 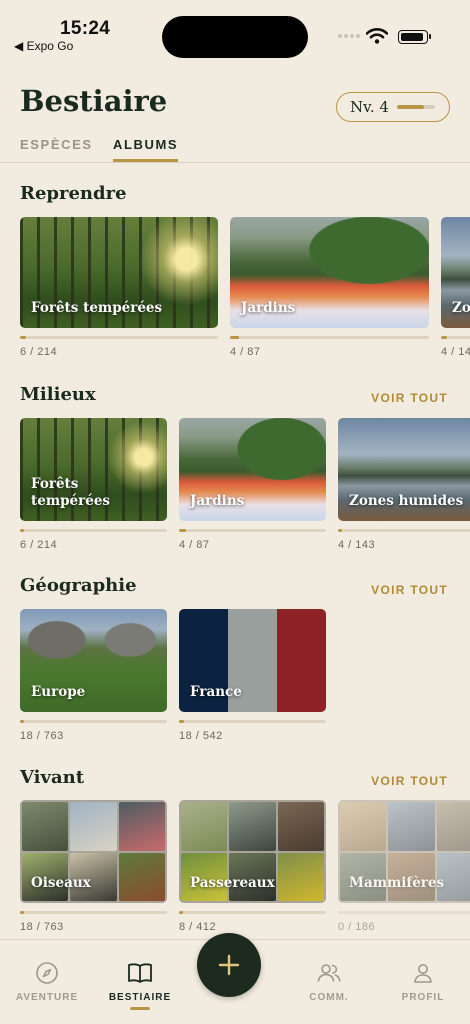 I want to click on album-card: Oiseaux 18 / 763, so click(x=93, y=866).